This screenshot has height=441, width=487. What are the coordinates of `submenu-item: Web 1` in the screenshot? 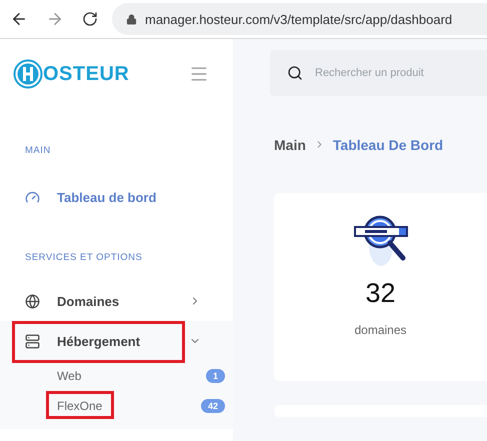 It's located at (116, 376).